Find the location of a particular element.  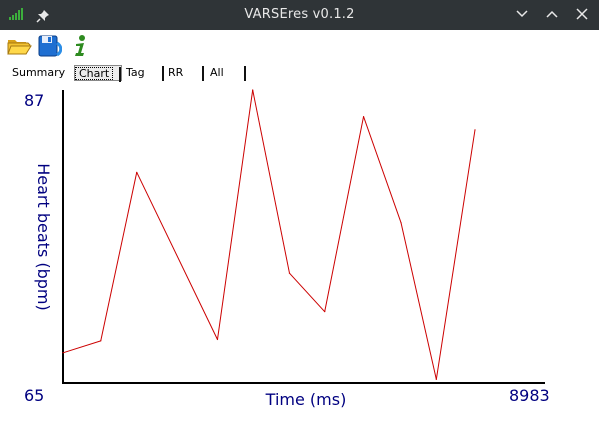

info-button is located at coordinates (81, 46).